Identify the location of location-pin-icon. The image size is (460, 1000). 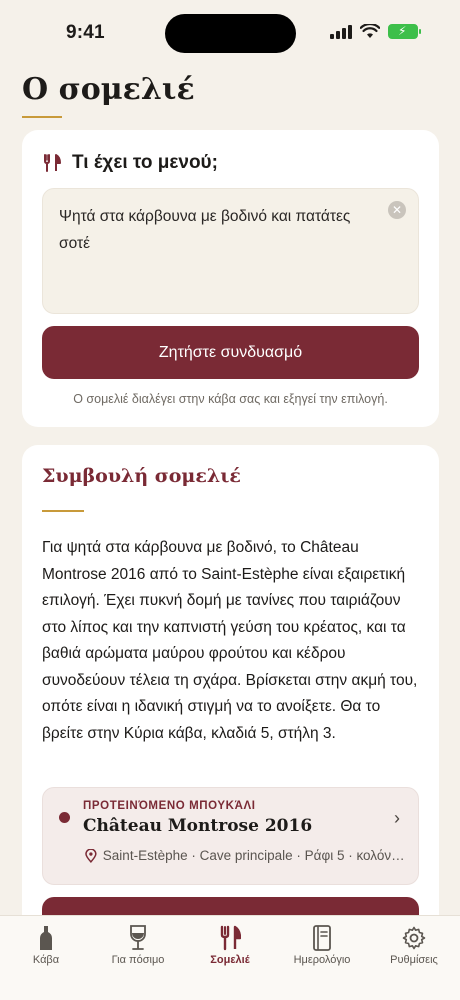
(91, 855).